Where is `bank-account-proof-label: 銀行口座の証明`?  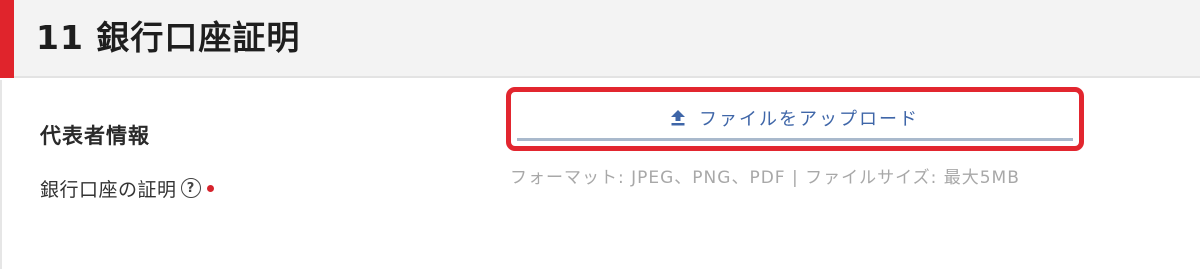
bank-account-proof-label: 銀行口座の証明 is located at coordinates (108, 189).